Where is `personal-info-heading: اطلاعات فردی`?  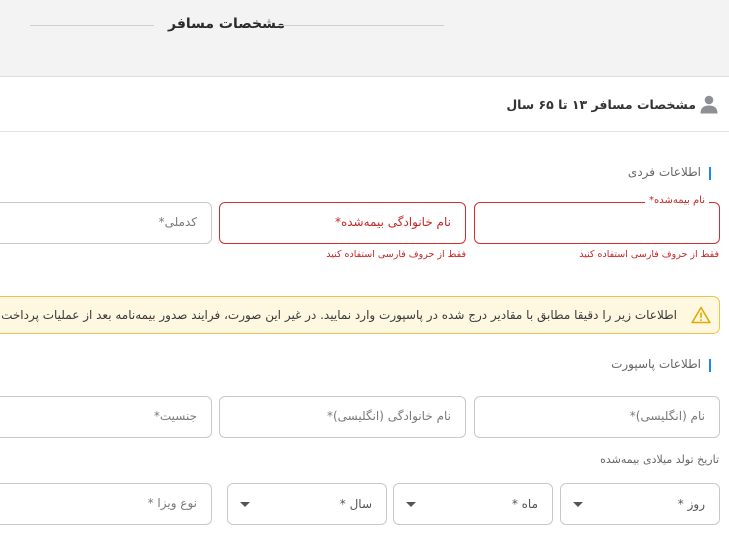
personal-info-heading: اطلاعات فردی is located at coordinates (670, 172).